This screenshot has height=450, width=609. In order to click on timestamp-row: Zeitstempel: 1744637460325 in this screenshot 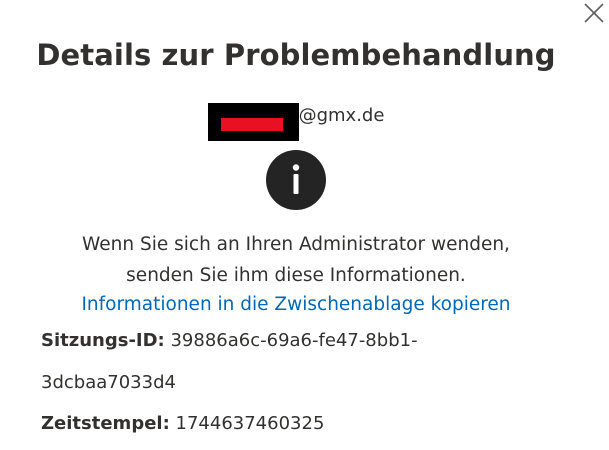, I will do `click(182, 424)`.